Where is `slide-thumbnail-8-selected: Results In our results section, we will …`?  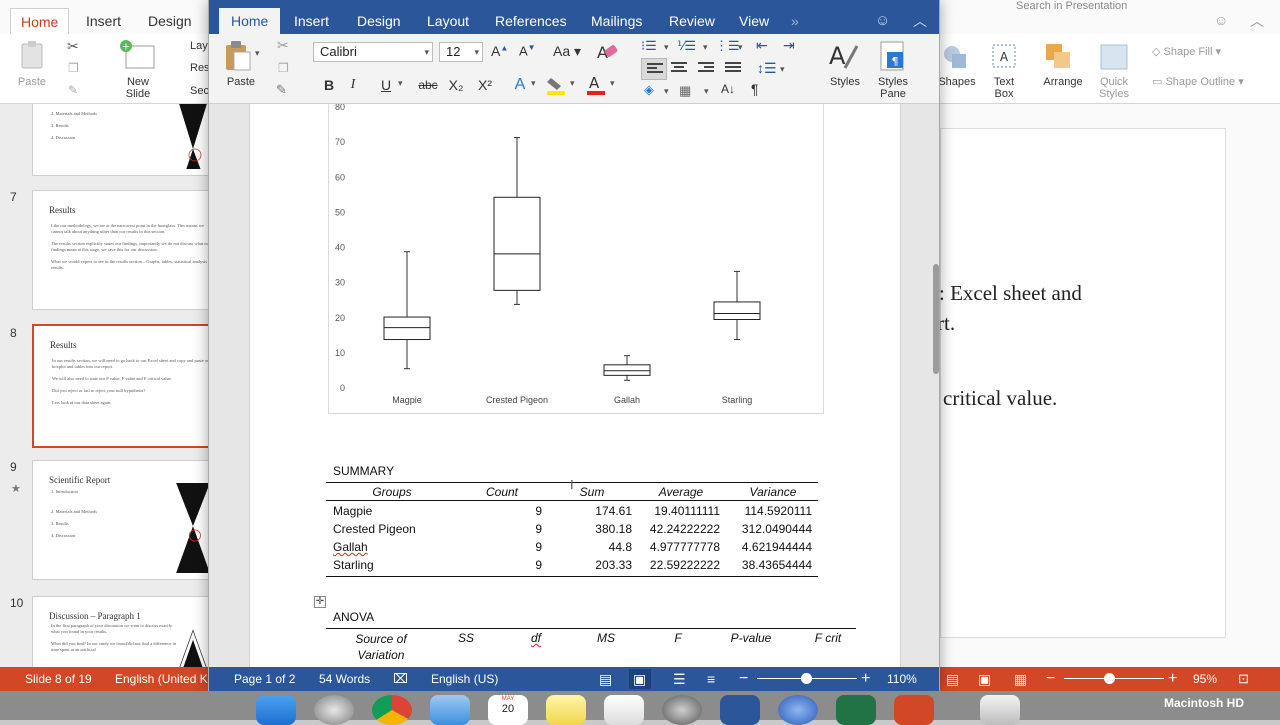
slide-thumbnail-8-selected: Results In our results section, we will … is located at coordinates (121, 386).